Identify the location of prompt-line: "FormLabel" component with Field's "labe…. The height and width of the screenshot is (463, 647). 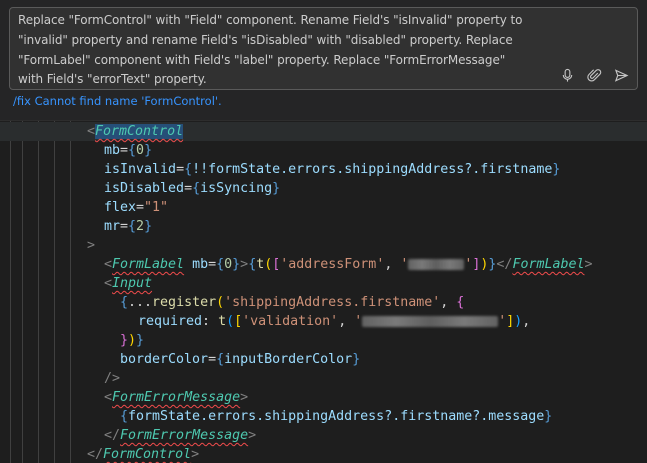
(262, 59).